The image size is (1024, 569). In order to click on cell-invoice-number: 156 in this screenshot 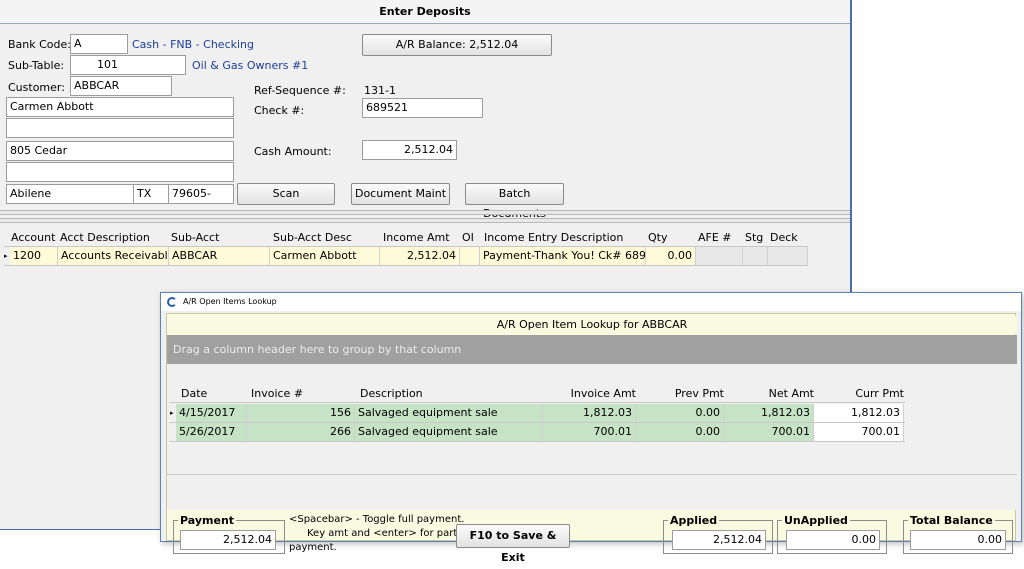, I will do `click(301, 413)`.